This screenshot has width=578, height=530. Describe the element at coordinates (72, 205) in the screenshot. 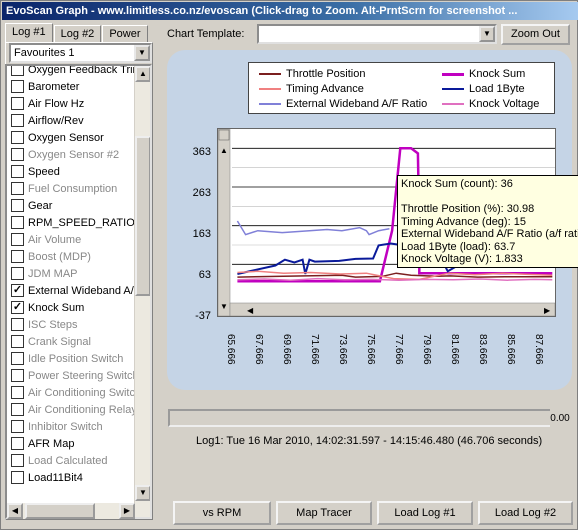

I see `parameter-item: Gear` at that location.